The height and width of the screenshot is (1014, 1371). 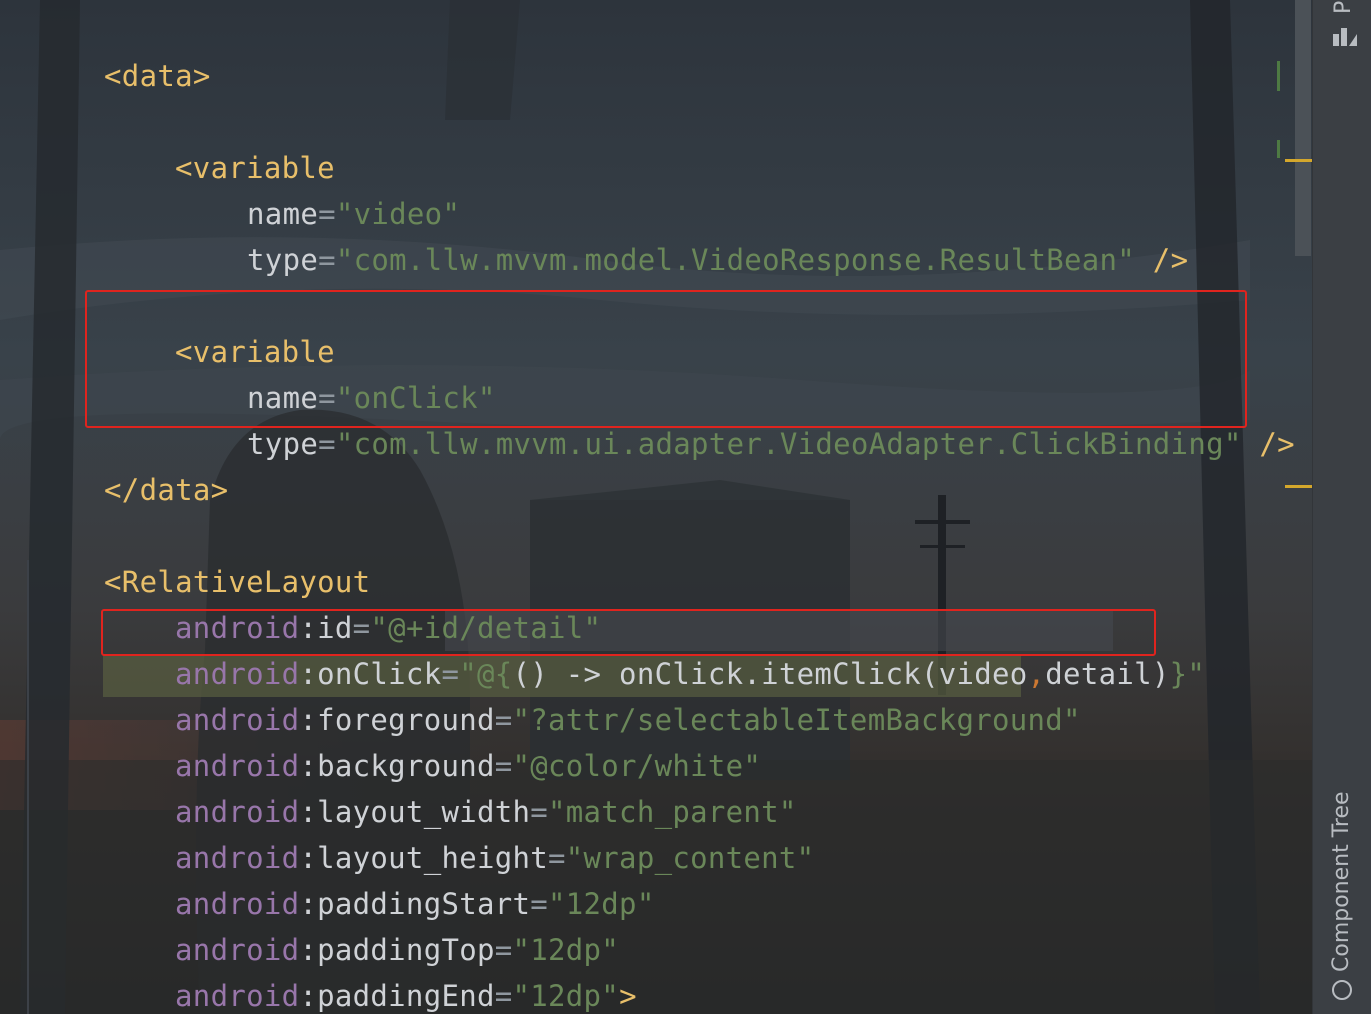 What do you see at coordinates (318, 188) in the screenshot?
I see `code-line-name-video: name="video"` at bounding box center [318, 188].